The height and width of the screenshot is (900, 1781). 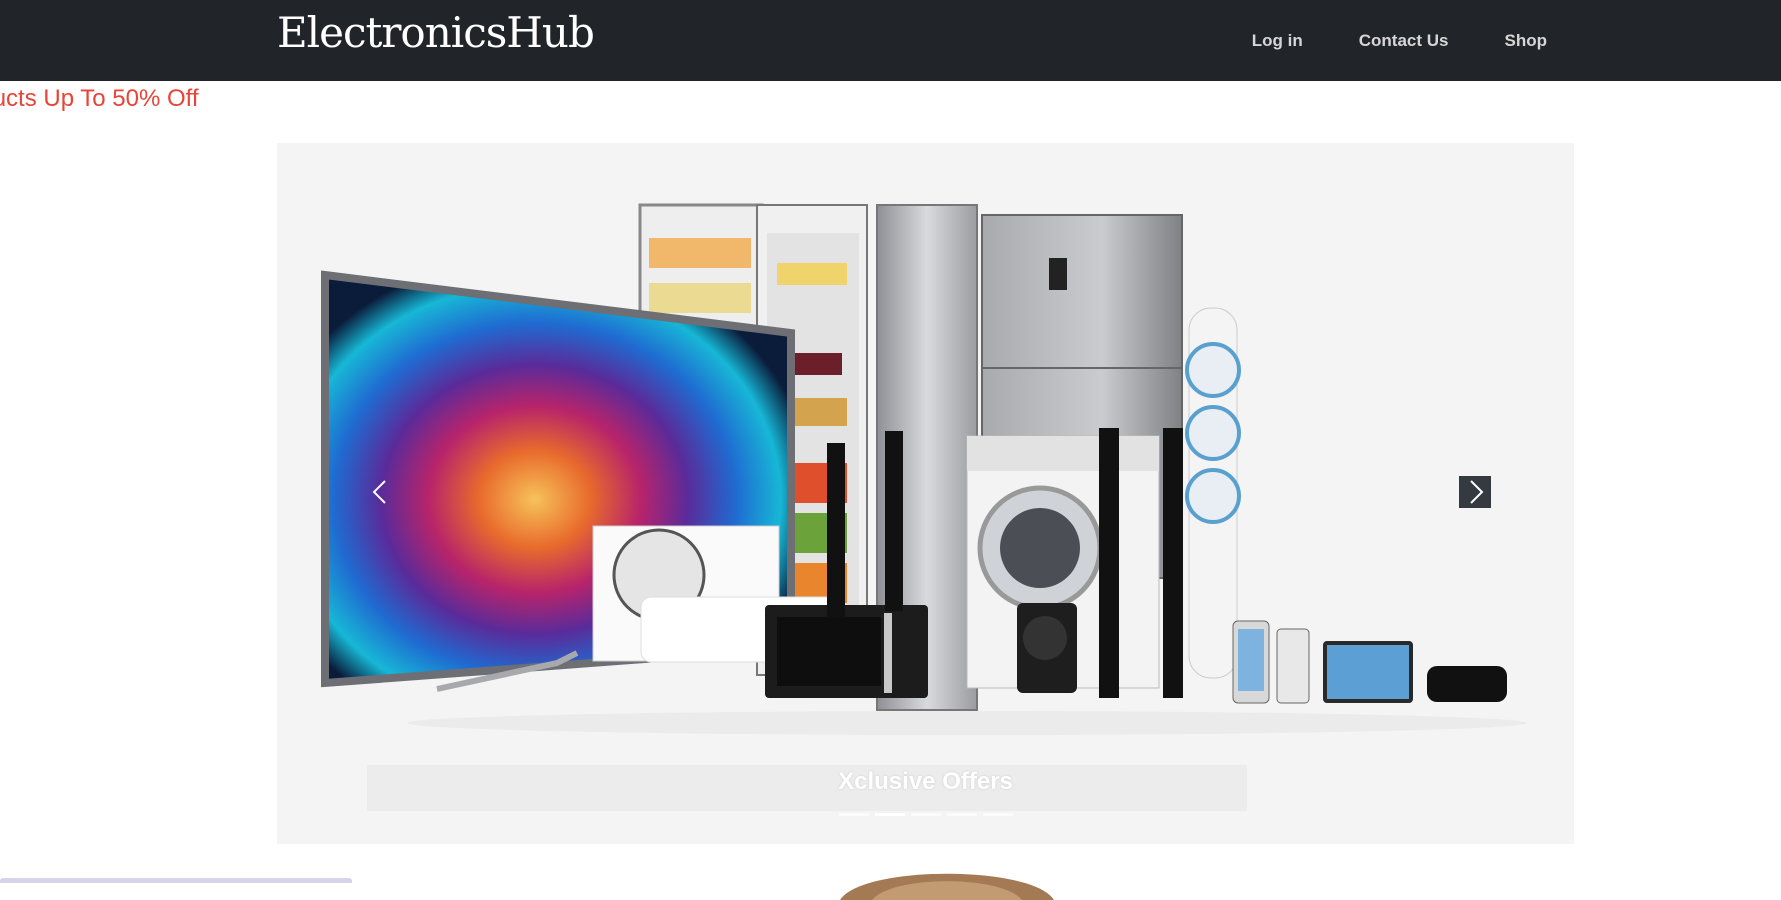 I want to click on carousel-indicators, so click(x=926, y=814).